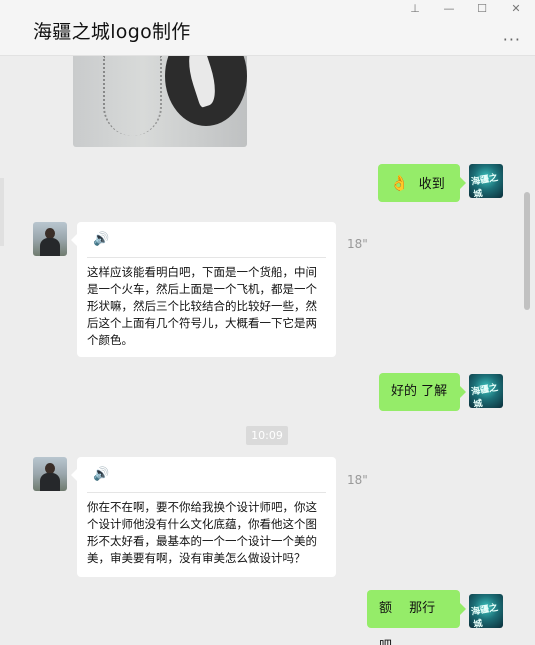 This screenshot has height=645, width=535. I want to click on message-bubble-sent: 👌 收到, so click(422, 183).